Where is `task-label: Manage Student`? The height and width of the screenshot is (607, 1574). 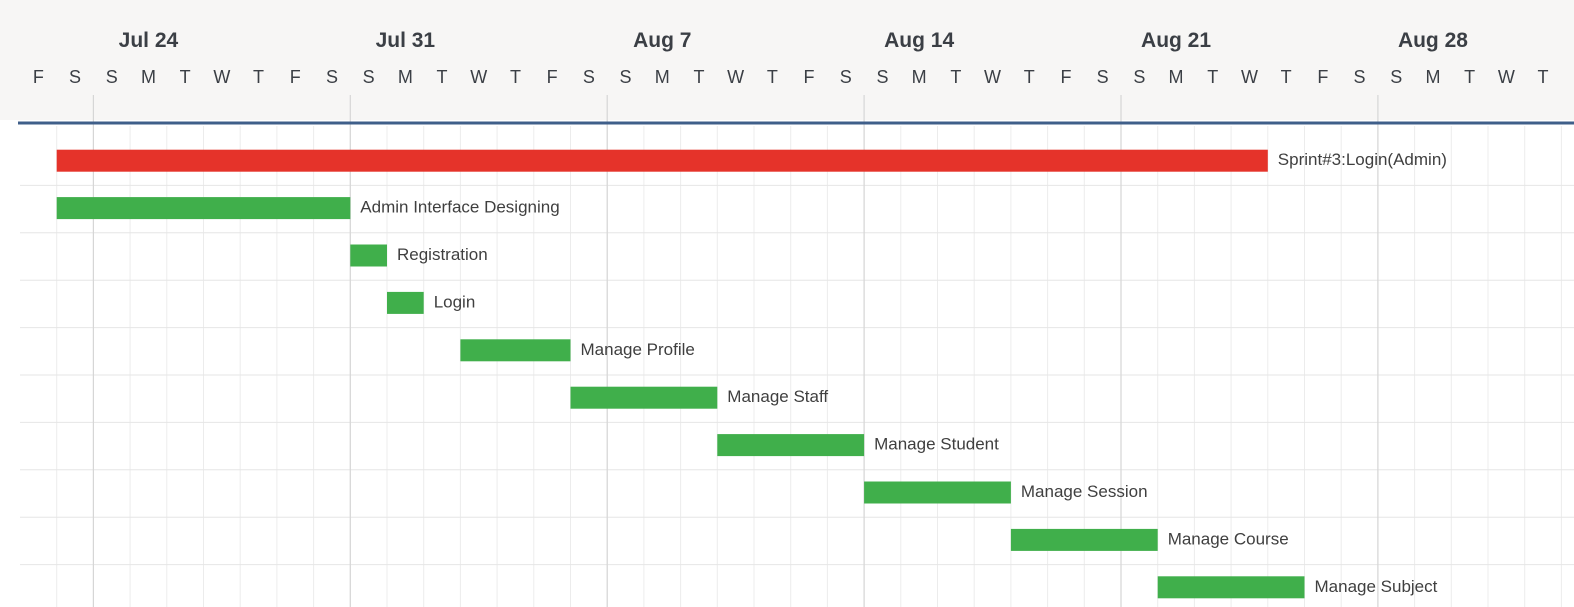 task-label: Manage Student is located at coordinates (936, 444).